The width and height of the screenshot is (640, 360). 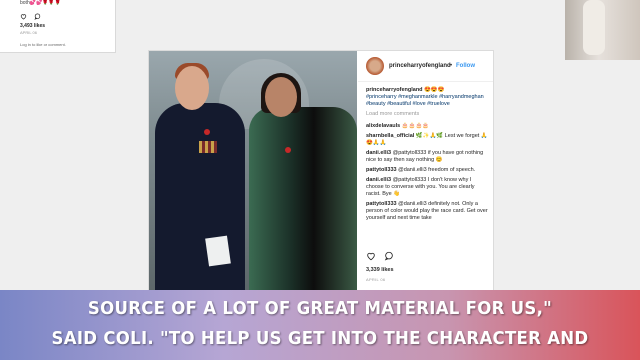 I want to click on background-comment-text: both💕💕🌹🌹🌹, so click(x=40, y=3).